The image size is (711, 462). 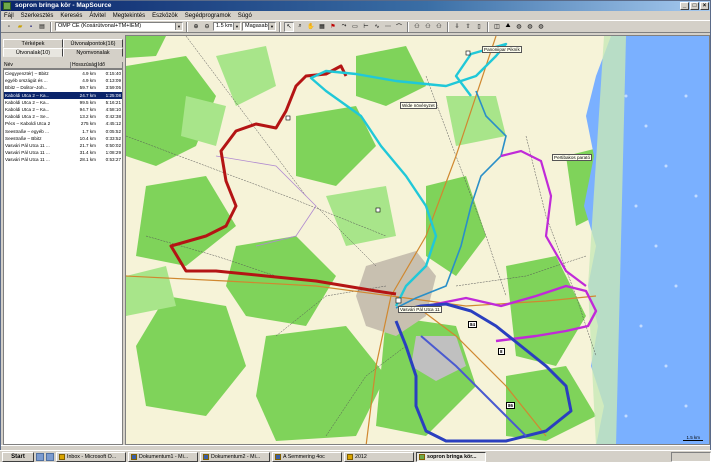 What do you see at coordinates (63, 102) in the screenshot?
I see `list-item: Kaboldi Utca 2 – Ka... 99.5 km 5:16:21` at bounding box center [63, 102].